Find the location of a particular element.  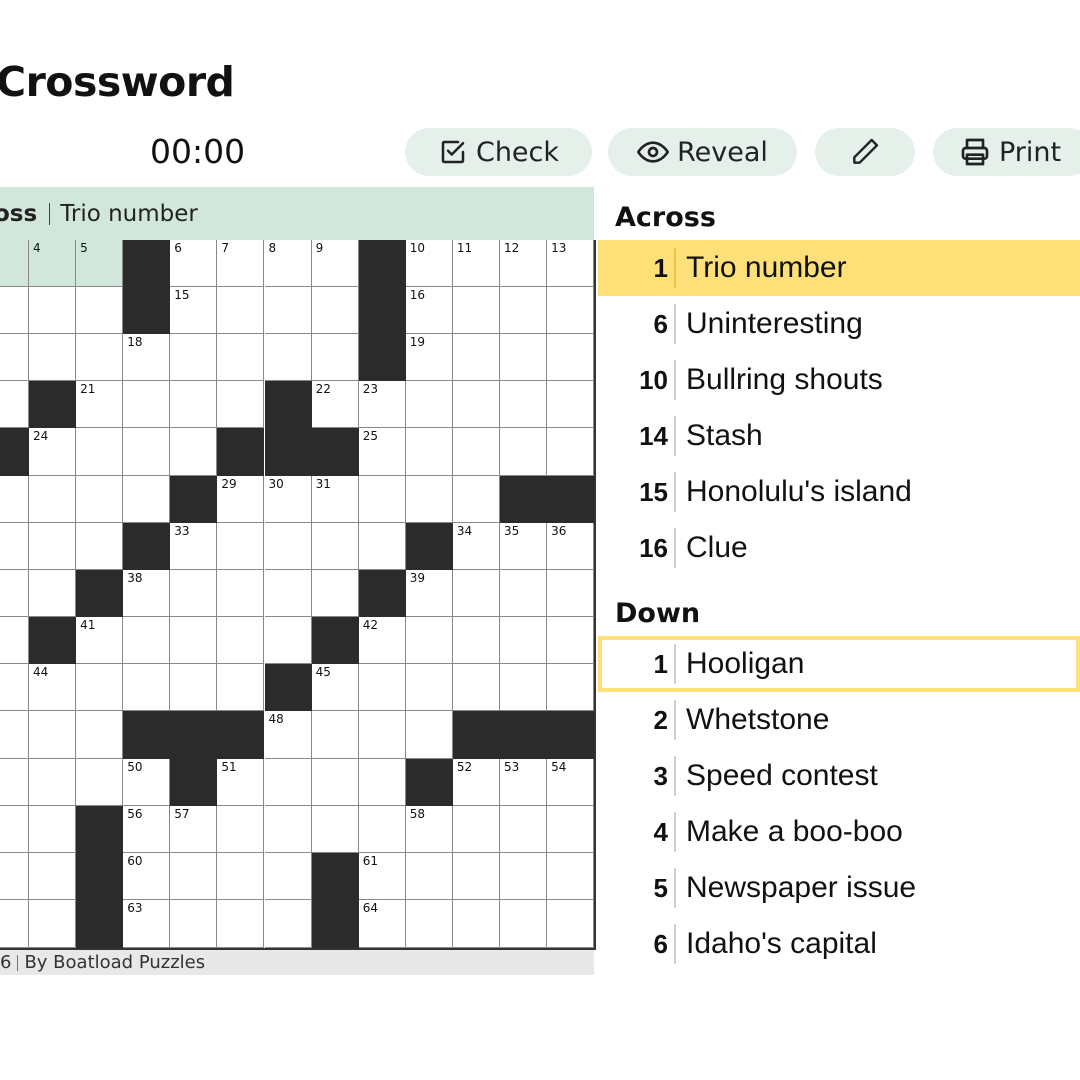

grid-cell: 19 is located at coordinates (429, 357).